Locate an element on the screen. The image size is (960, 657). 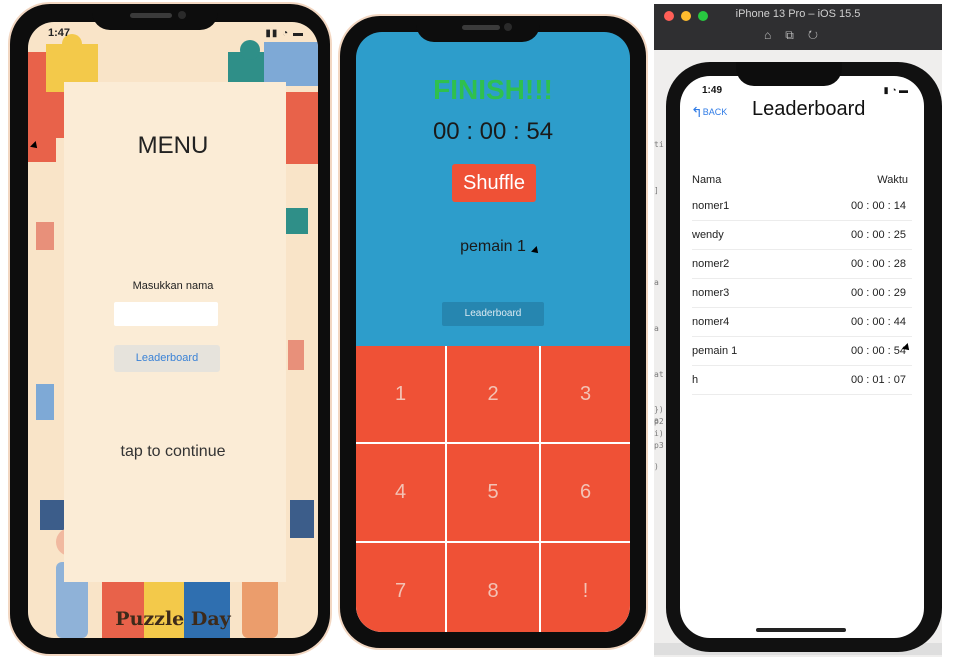
player-name: pemain 1 is located at coordinates (493, 246).